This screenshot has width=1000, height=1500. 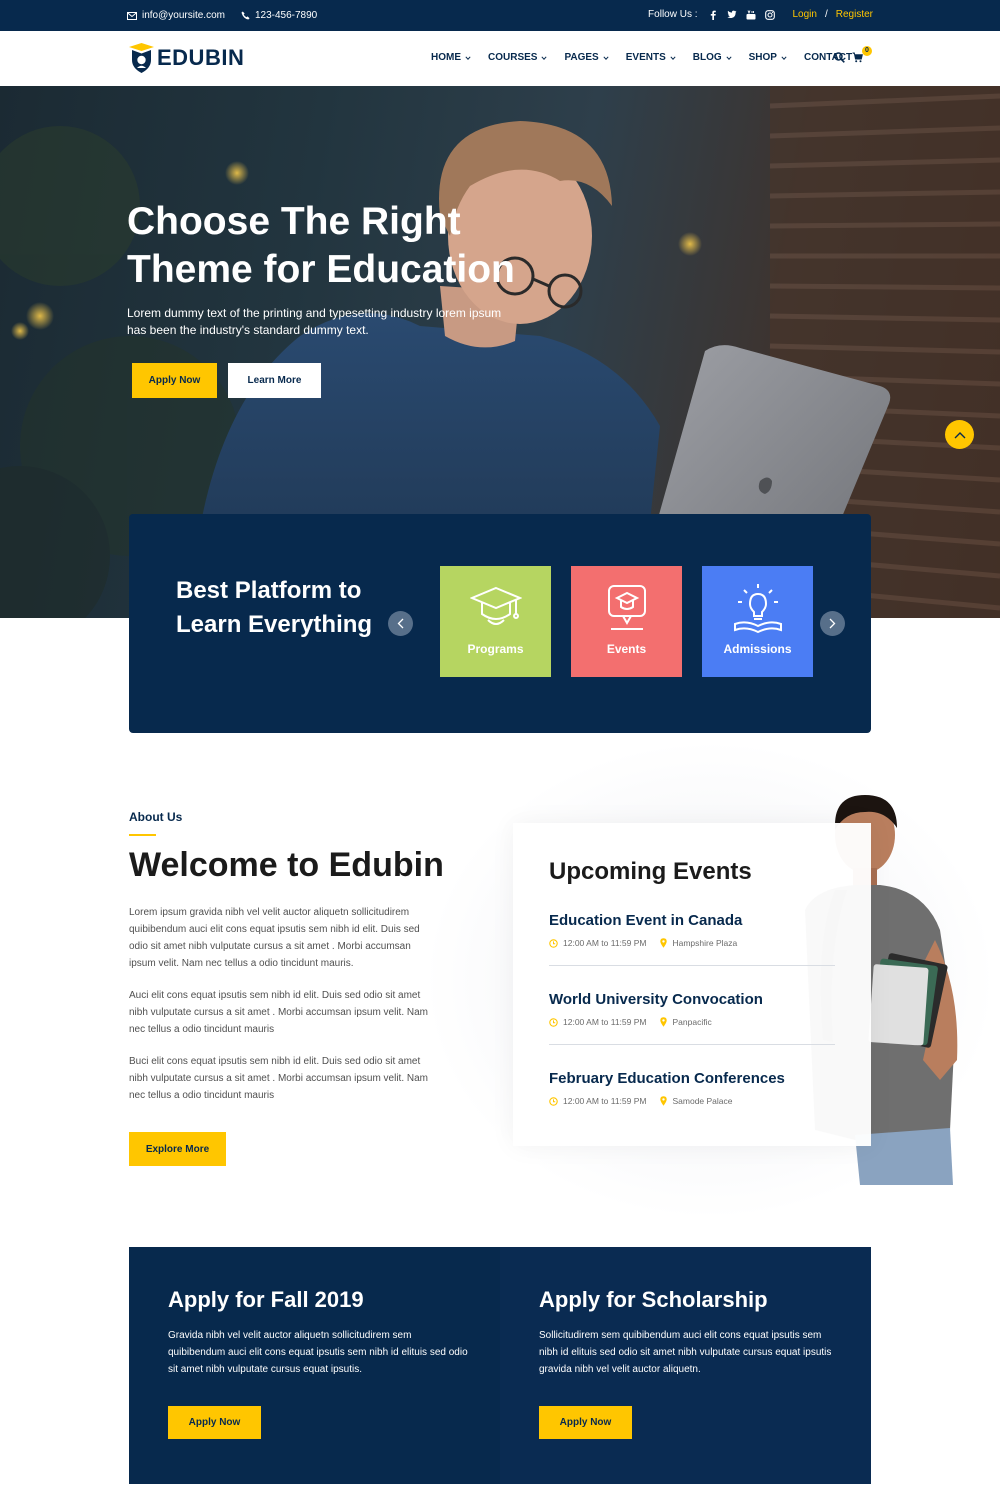 What do you see at coordinates (245, 15) in the screenshot?
I see `phone-icon` at bounding box center [245, 15].